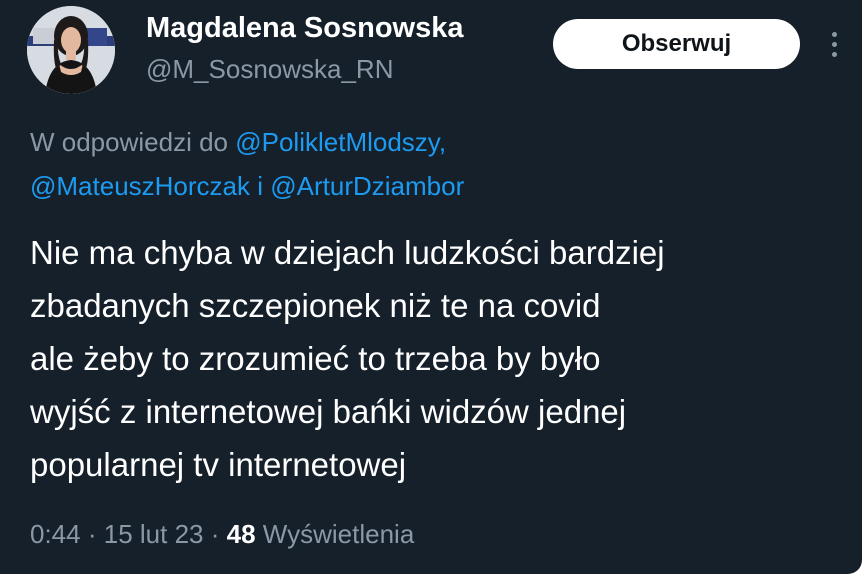  I want to click on tweet-date: 15 lut 23, so click(154, 534).